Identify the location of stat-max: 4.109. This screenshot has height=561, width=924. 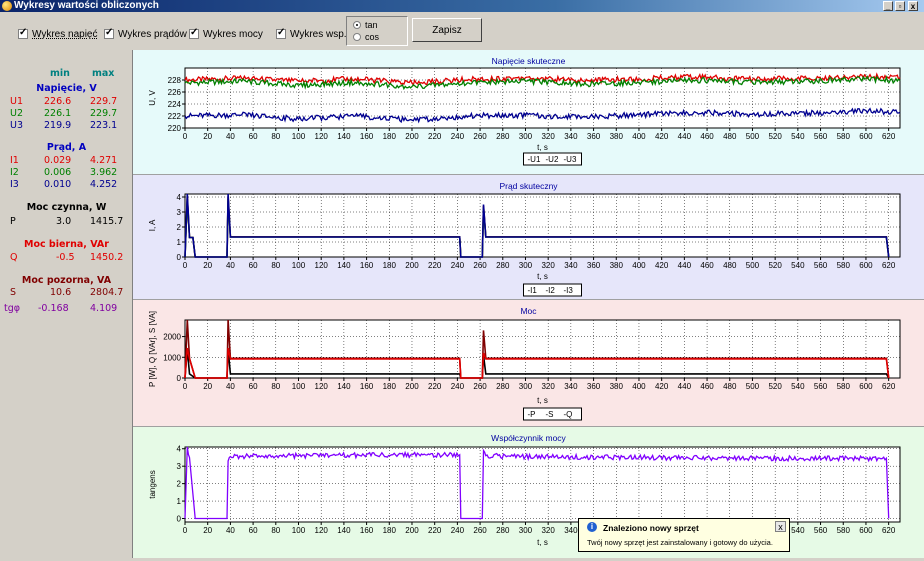
(104, 308).